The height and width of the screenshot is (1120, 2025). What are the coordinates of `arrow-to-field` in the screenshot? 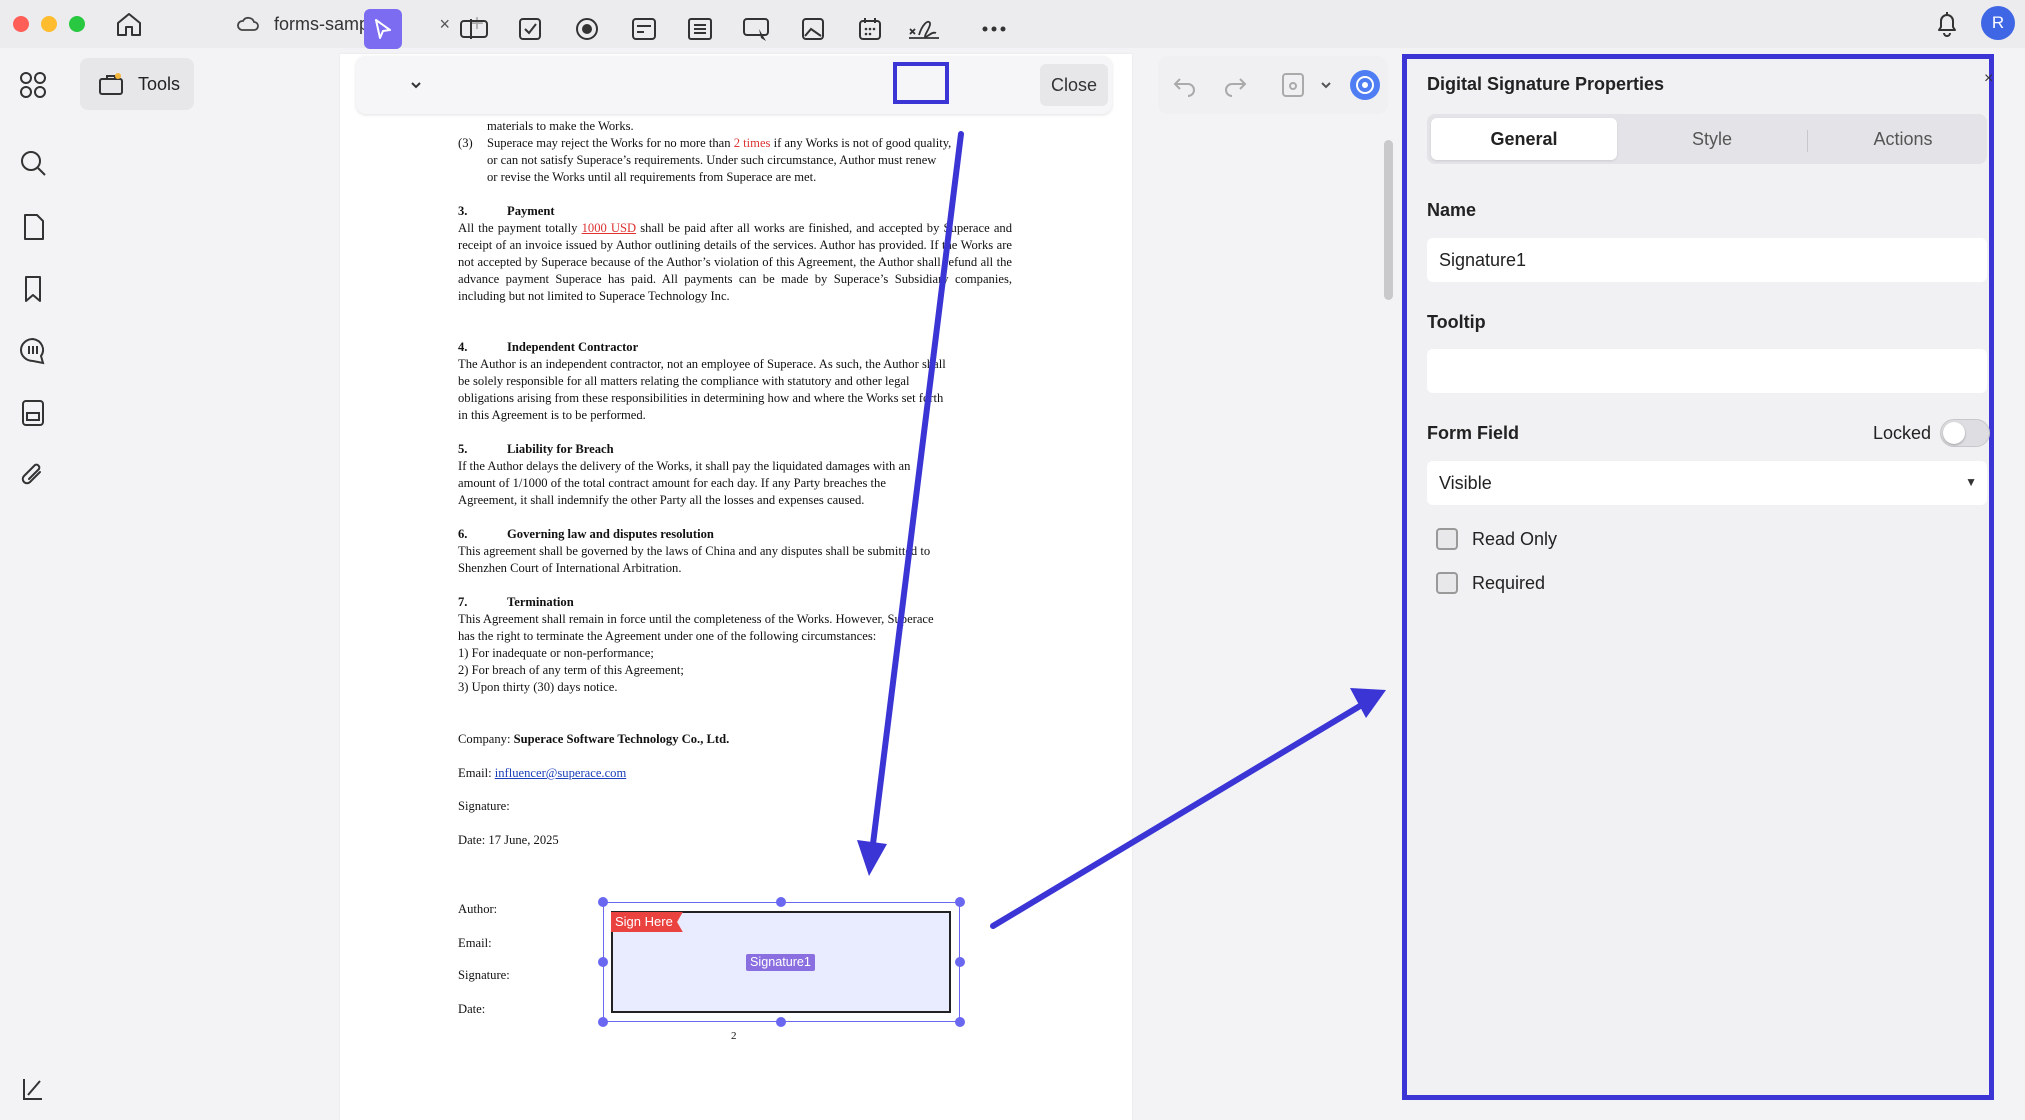 It's located at (916, 493).